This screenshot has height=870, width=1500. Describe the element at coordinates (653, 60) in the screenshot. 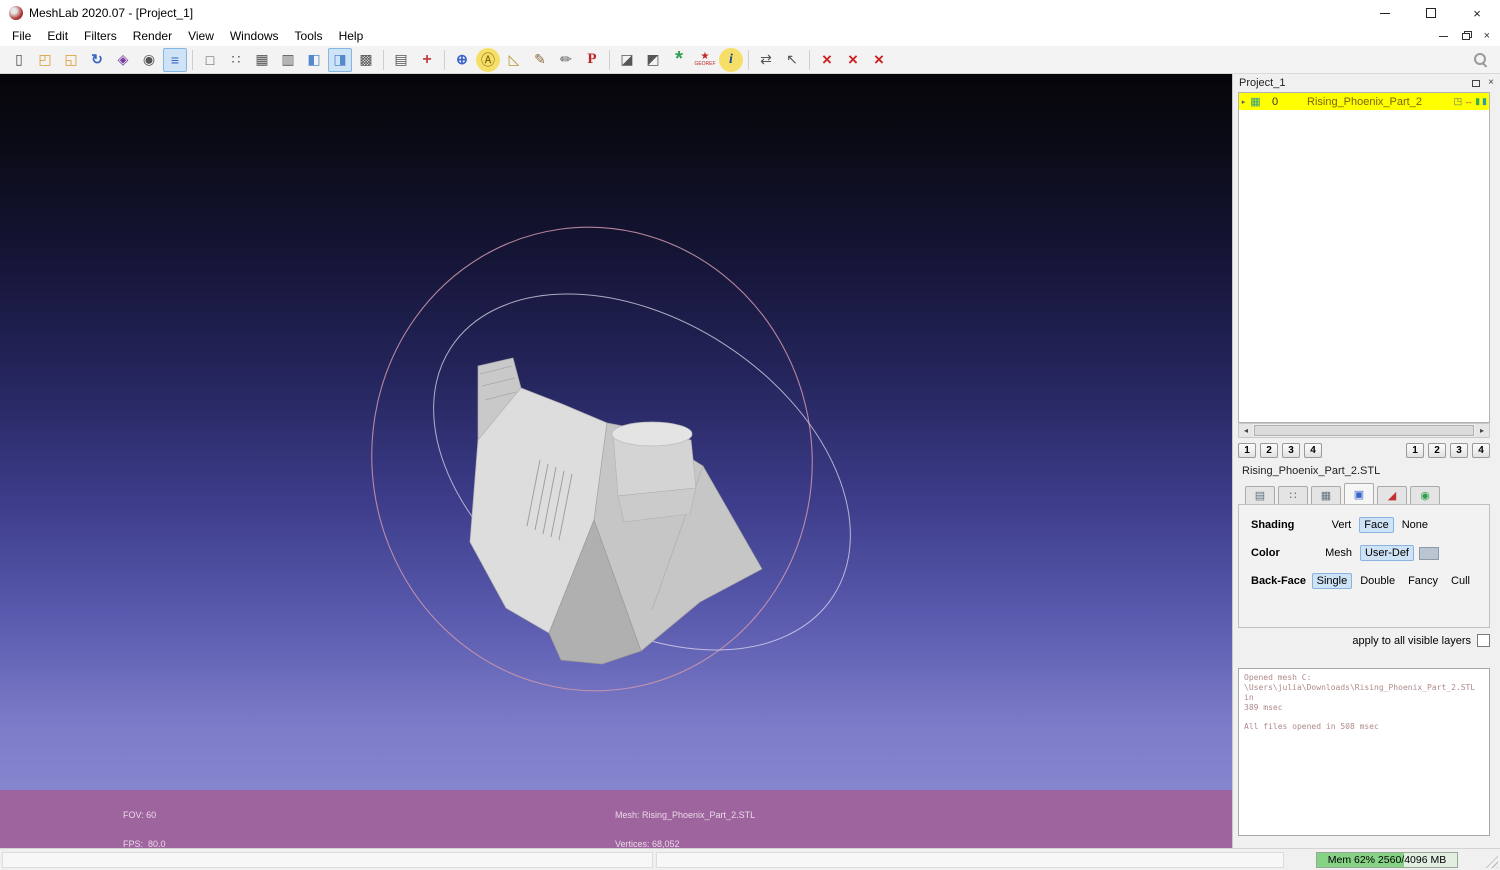

I see `select-vertices-icon: ◩` at that location.